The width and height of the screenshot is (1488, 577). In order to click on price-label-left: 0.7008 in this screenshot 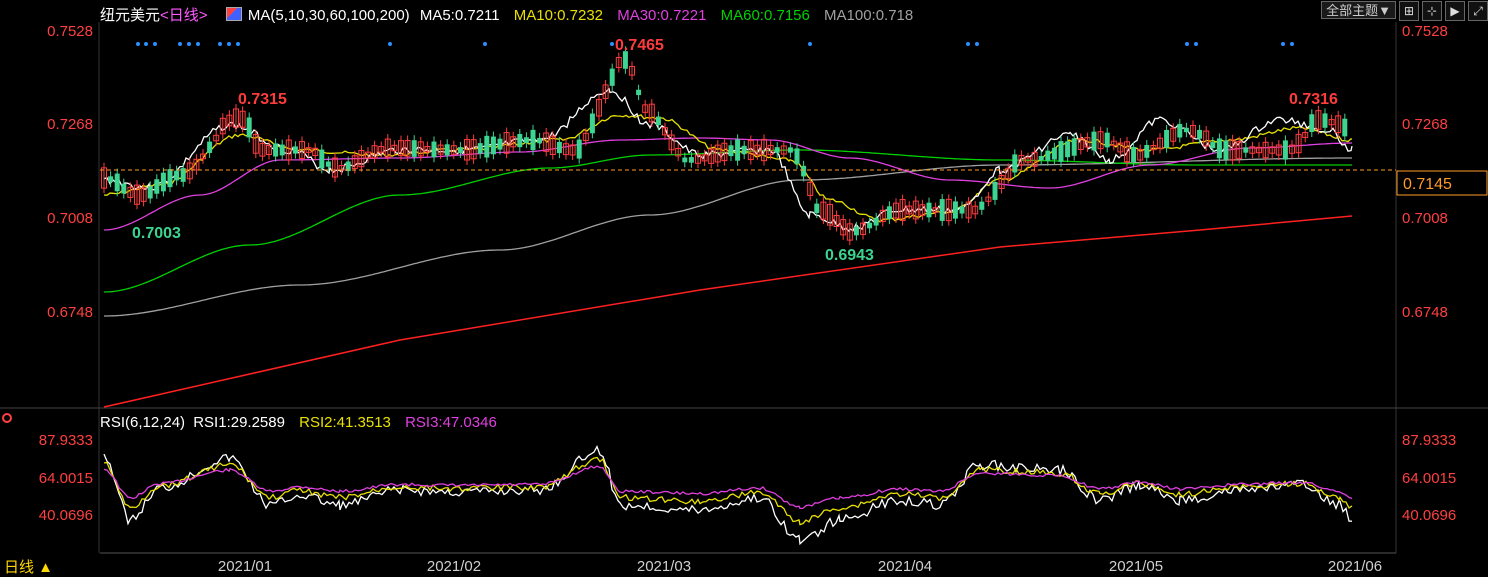, I will do `click(70, 218)`.